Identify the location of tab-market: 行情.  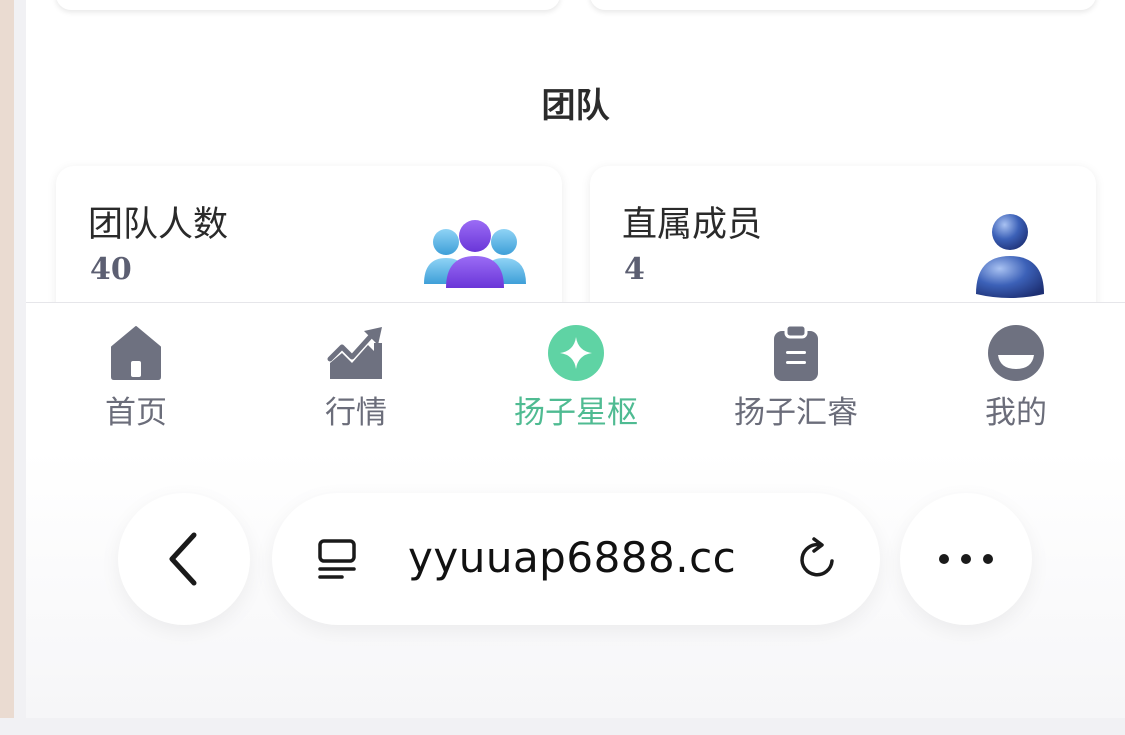
(356, 376).